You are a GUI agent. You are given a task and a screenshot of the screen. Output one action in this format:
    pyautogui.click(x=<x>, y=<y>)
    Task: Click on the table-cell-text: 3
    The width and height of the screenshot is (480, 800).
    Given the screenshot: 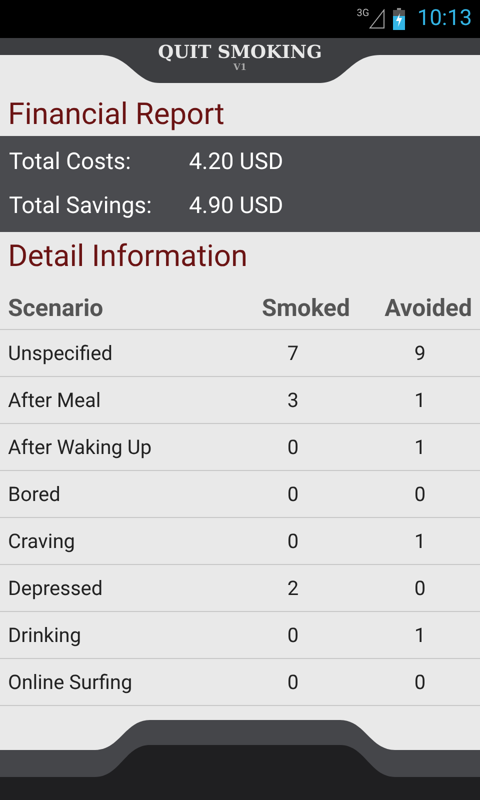 What is the action you would take?
    pyautogui.click(x=293, y=400)
    